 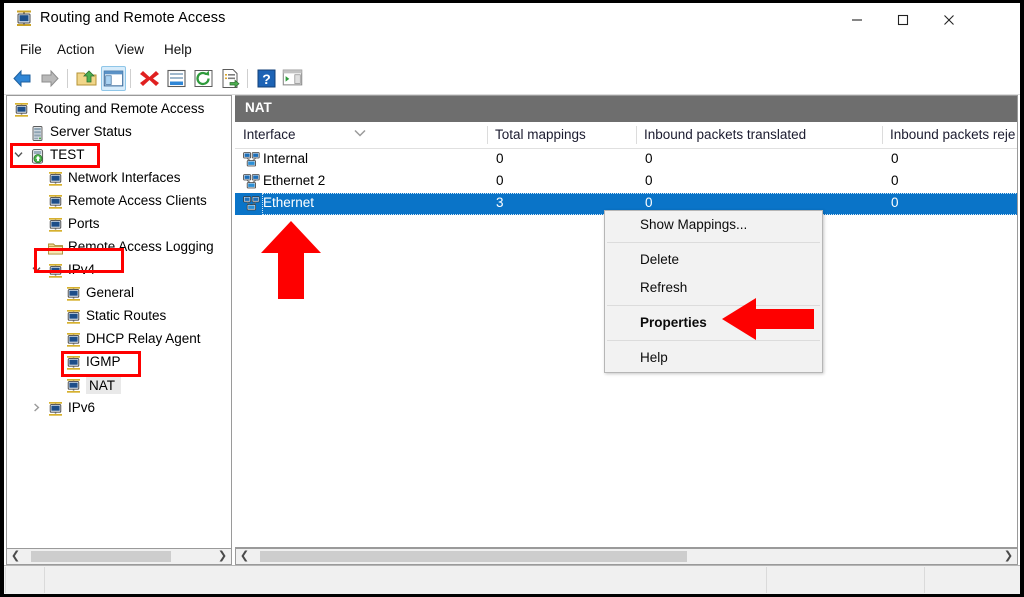 I want to click on export-list-icon, so click(x=230, y=78).